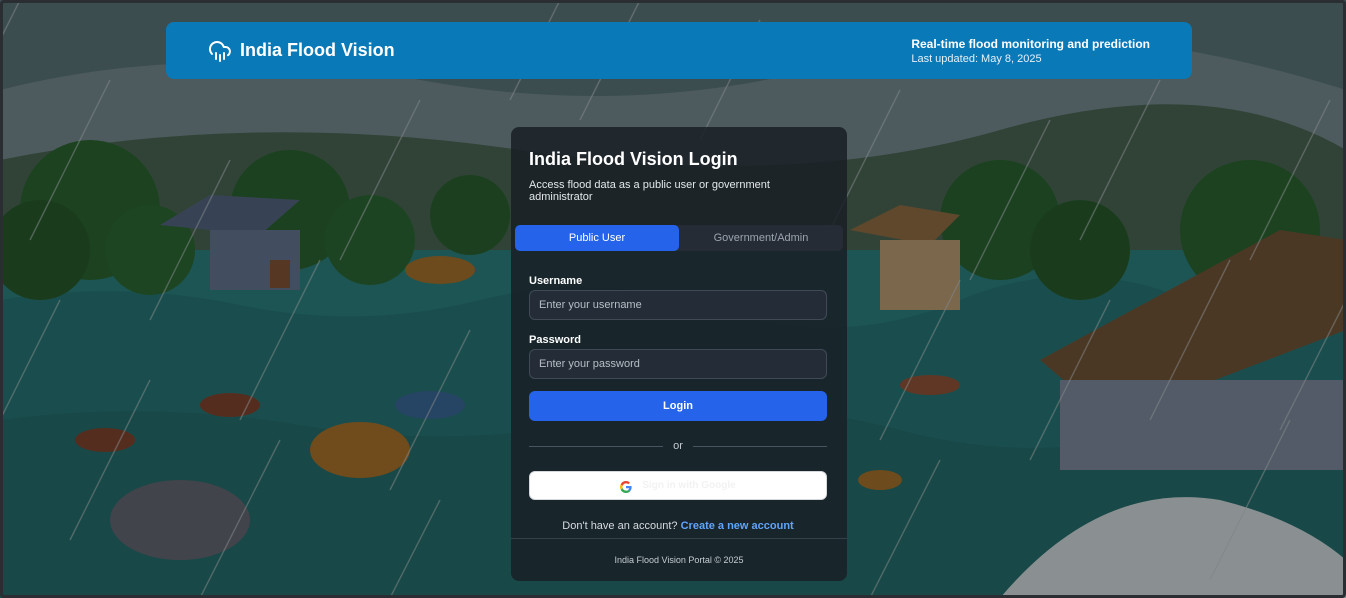 This screenshot has width=1346, height=598. I want to click on google-sign-in-button: Sign in with Google, so click(678, 485).